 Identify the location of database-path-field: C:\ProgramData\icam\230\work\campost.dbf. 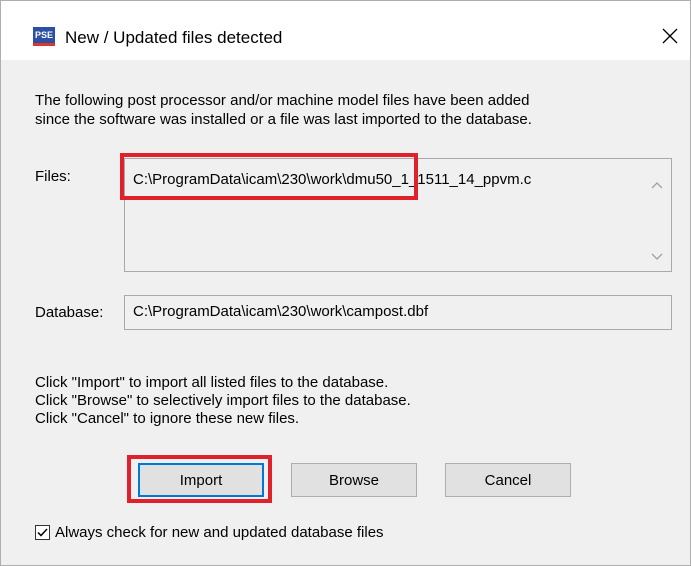
(398, 312).